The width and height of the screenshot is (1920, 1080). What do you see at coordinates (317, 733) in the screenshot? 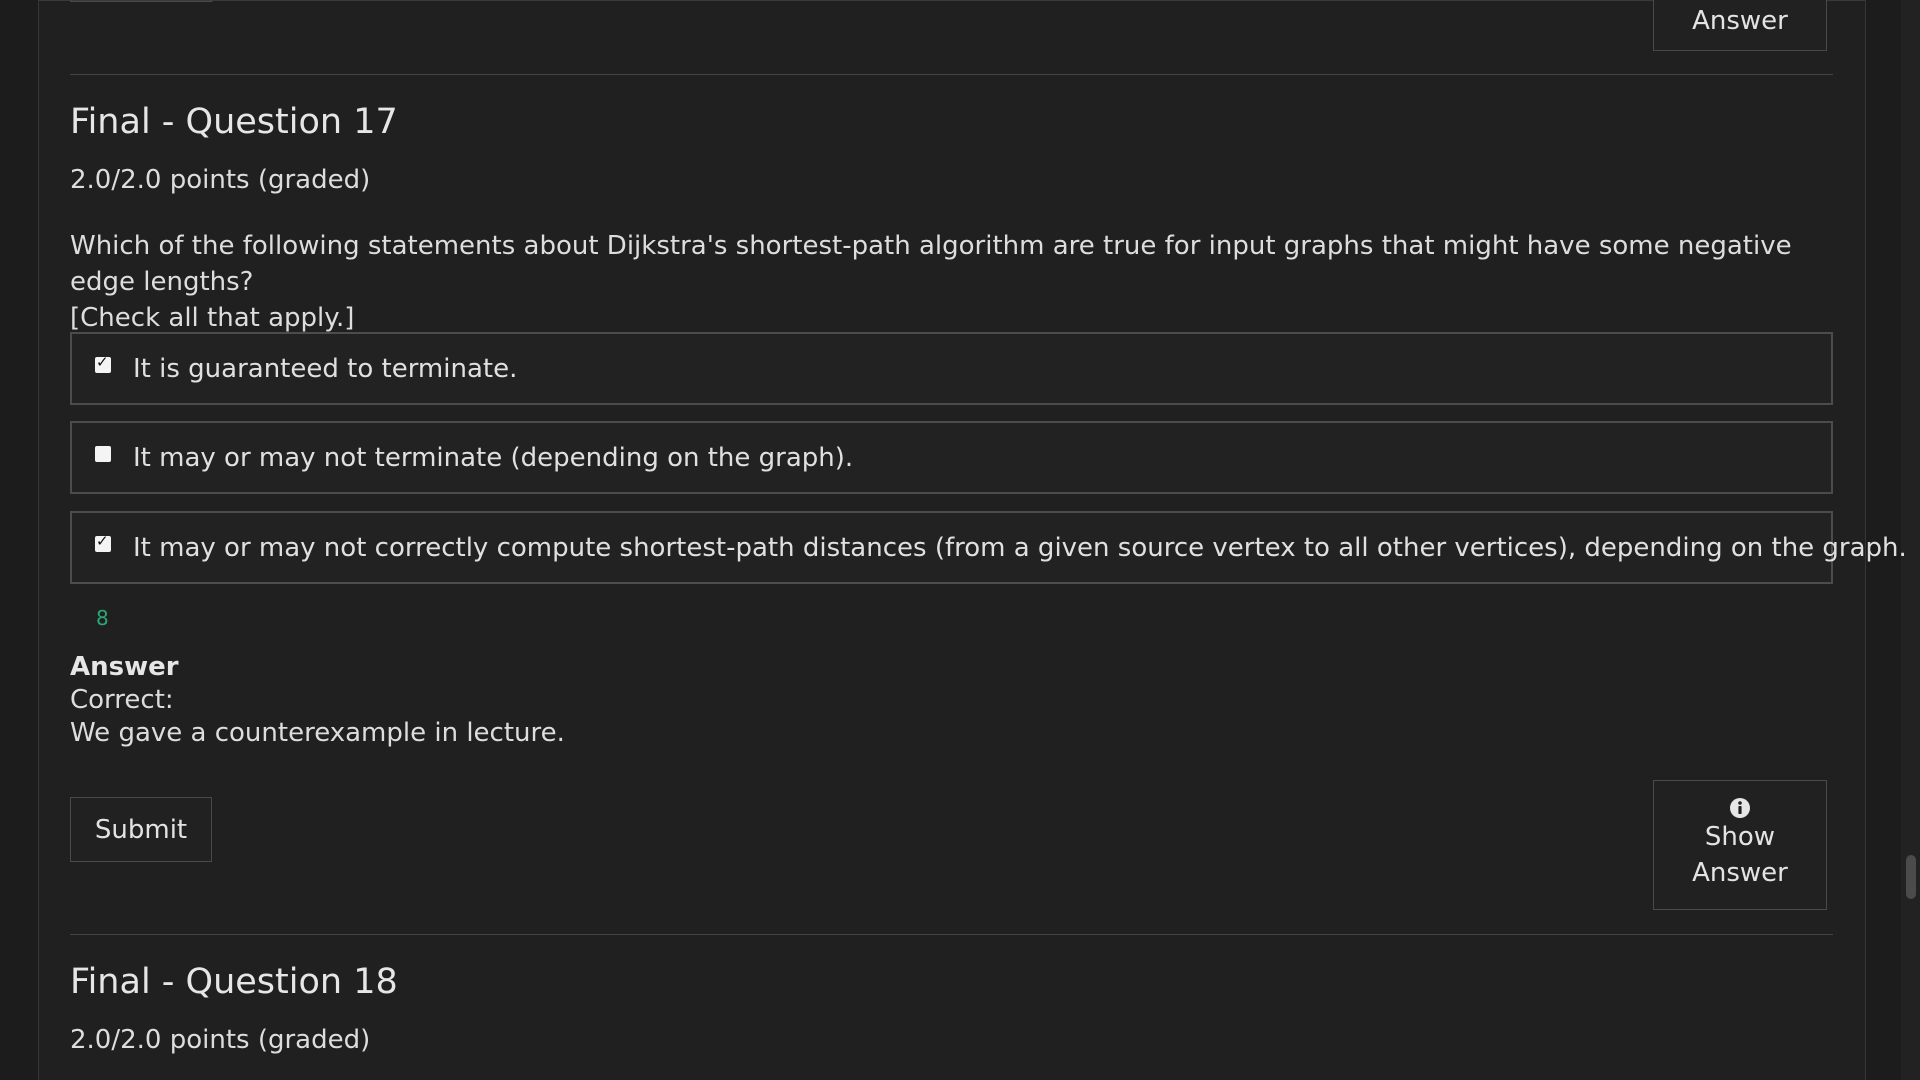
I see `answer-explanation: We gave a counterexample in lecture.` at bounding box center [317, 733].